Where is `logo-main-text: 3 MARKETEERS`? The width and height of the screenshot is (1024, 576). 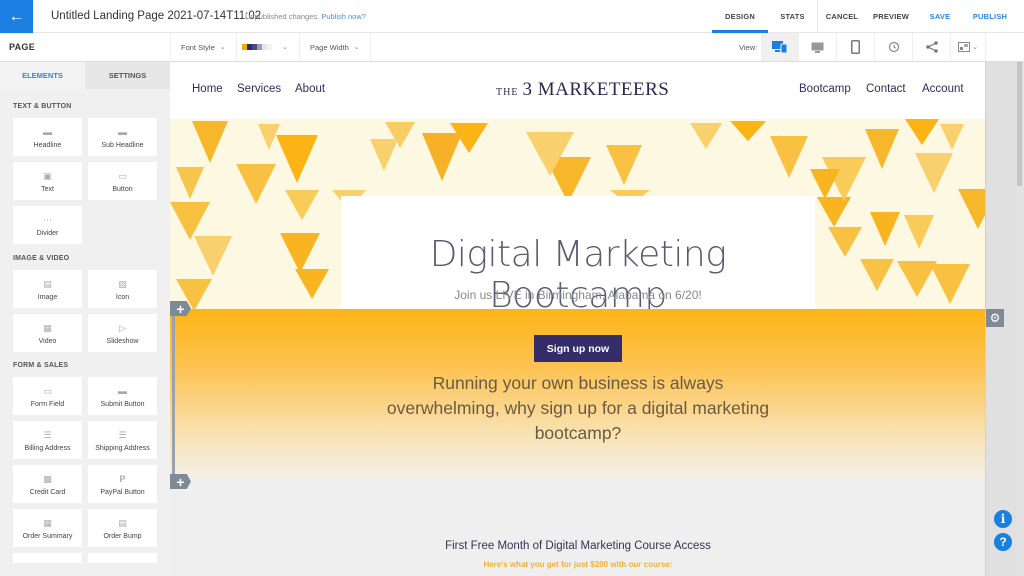 logo-main-text: 3 MARKETEERS is located at coordinates (596, 89).